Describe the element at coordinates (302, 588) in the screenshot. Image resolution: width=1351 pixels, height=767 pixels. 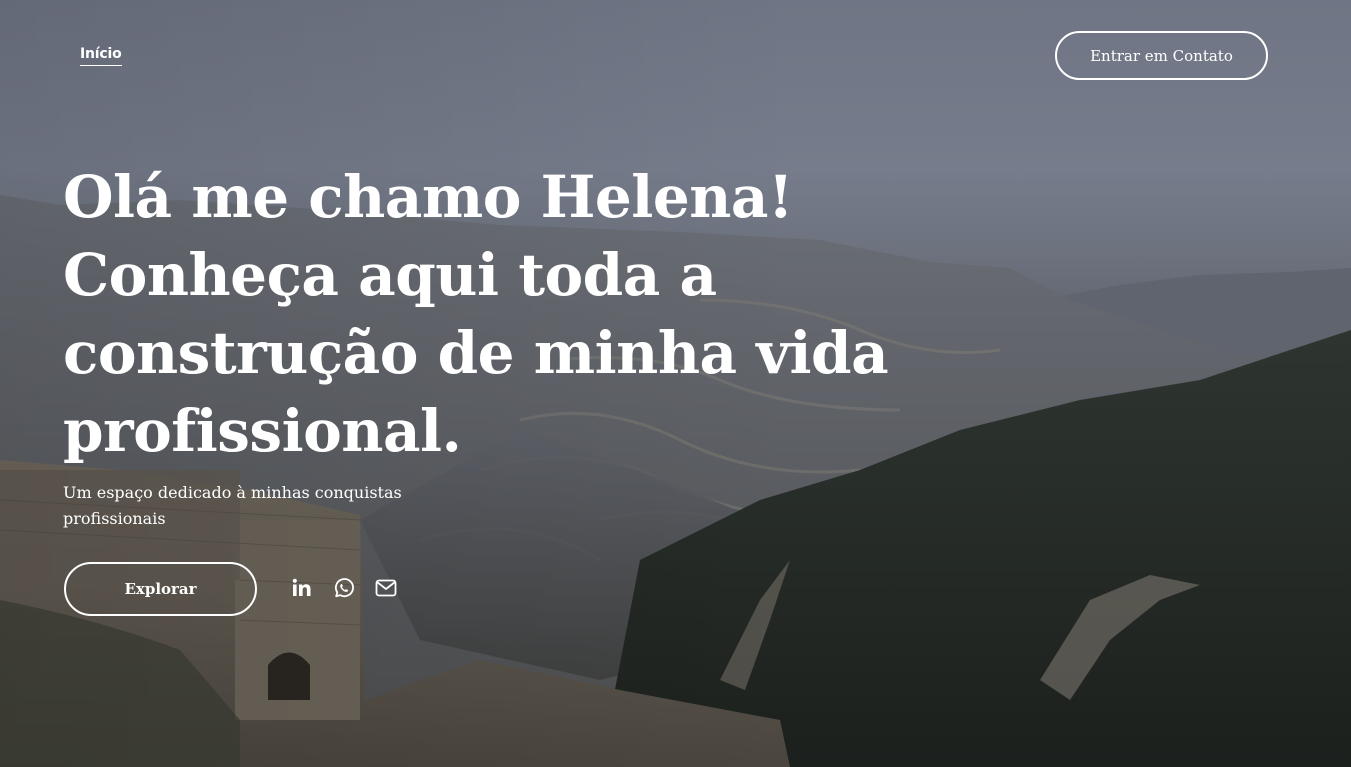
I see `linkedin-icon` at that location.